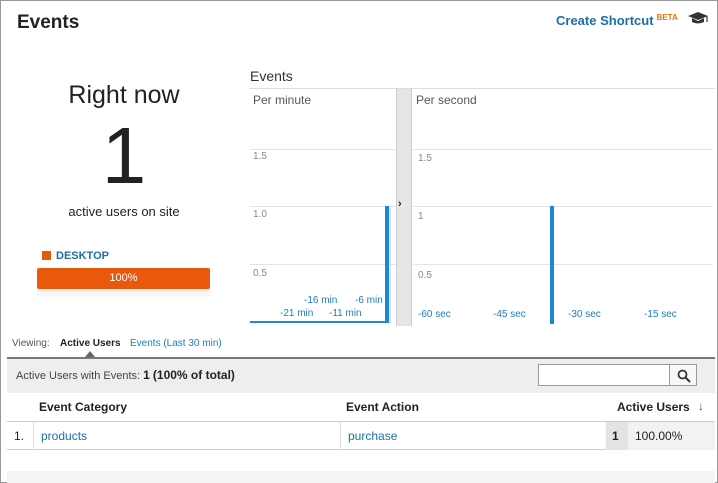 The width and height of the screenshot is (718, 483). What do you see at coordinates (434, 314) in the screenshot?
I see `x-tick-label: -60 sec` at bounding box center [434, 314].